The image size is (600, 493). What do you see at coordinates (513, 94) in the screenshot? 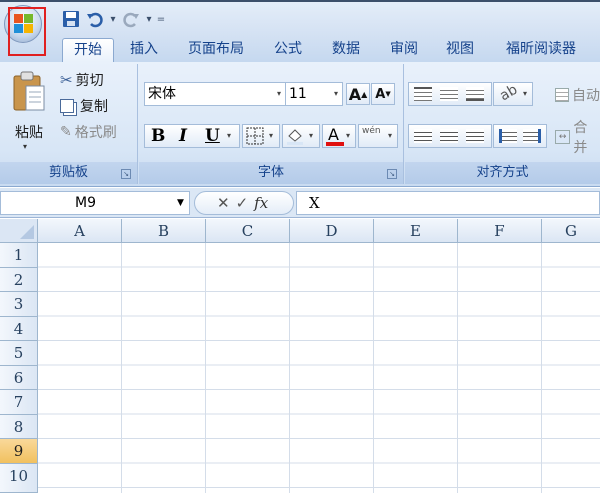
I see `orientation-button: ab ▾` at bounding box center [513, 94].